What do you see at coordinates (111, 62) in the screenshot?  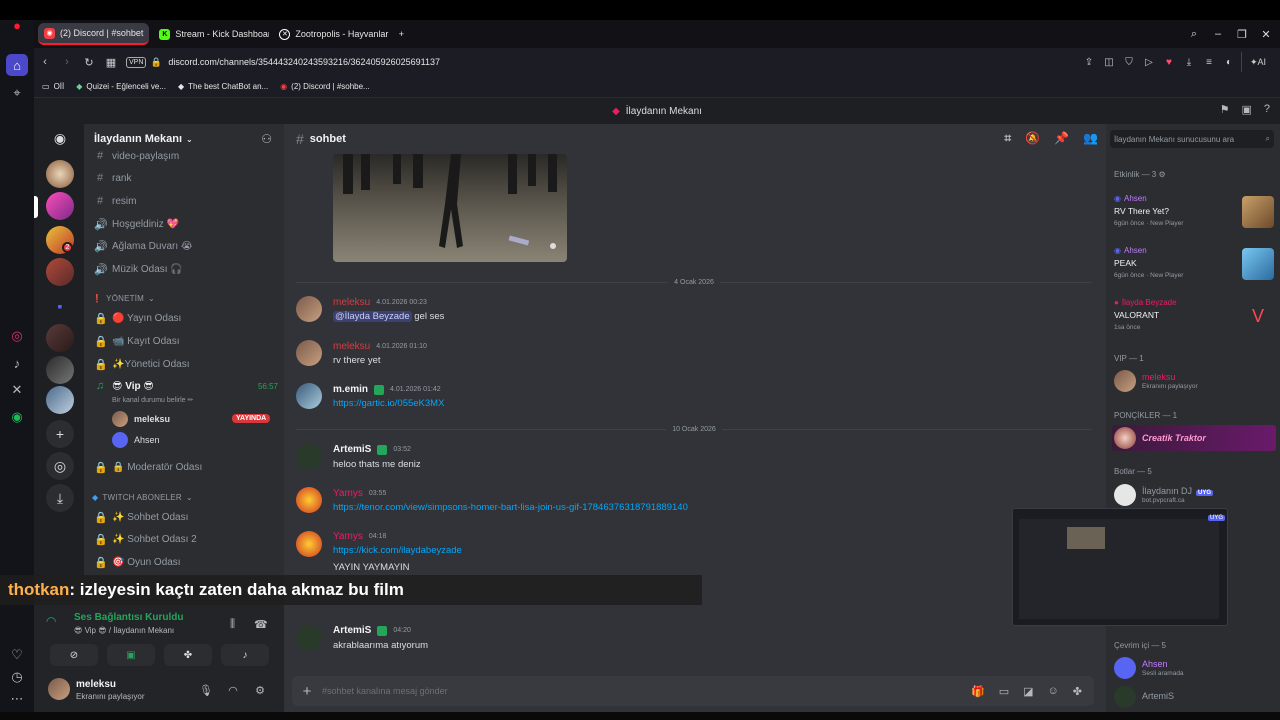 I see `speed-dial-button: ▦` at bounding box center [111, 62].